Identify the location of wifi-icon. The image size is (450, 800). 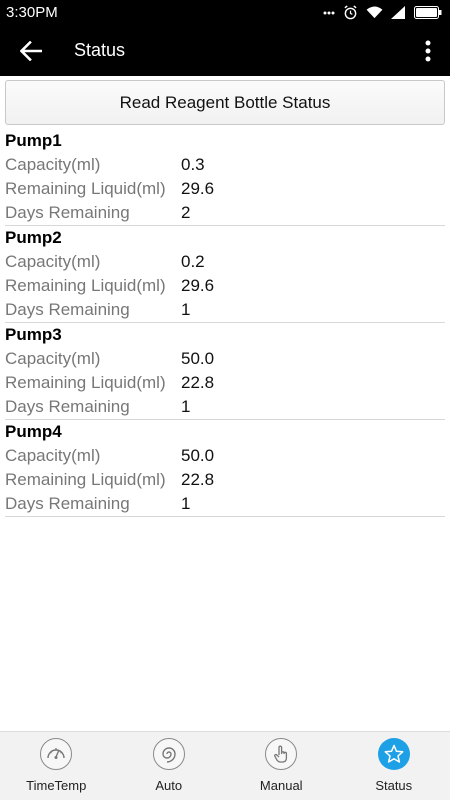
(374, 12).